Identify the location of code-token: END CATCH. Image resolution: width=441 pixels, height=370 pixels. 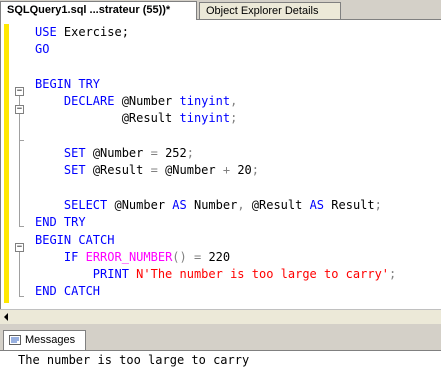
(68, 291).